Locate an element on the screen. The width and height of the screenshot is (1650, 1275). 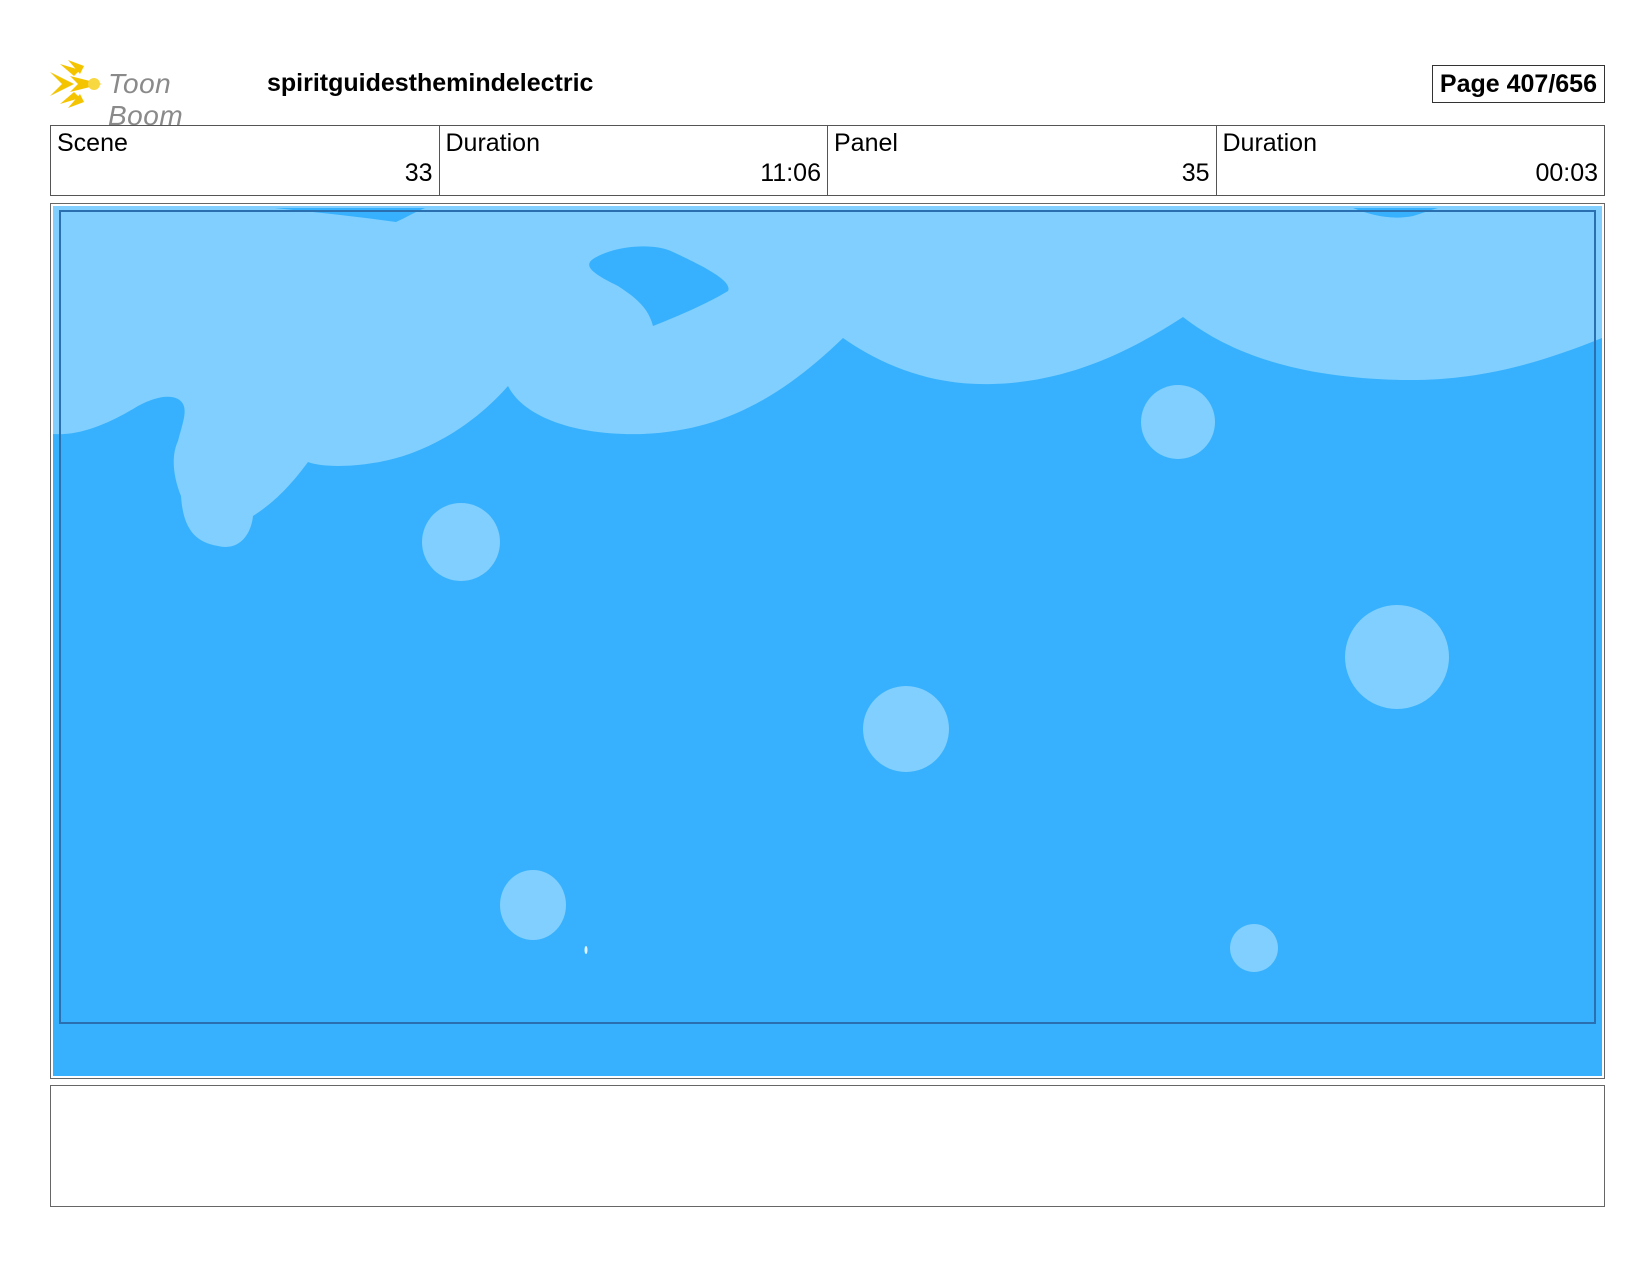
panel-duration-cell: Duration 00:03 is located at coordinates (1411, 160).